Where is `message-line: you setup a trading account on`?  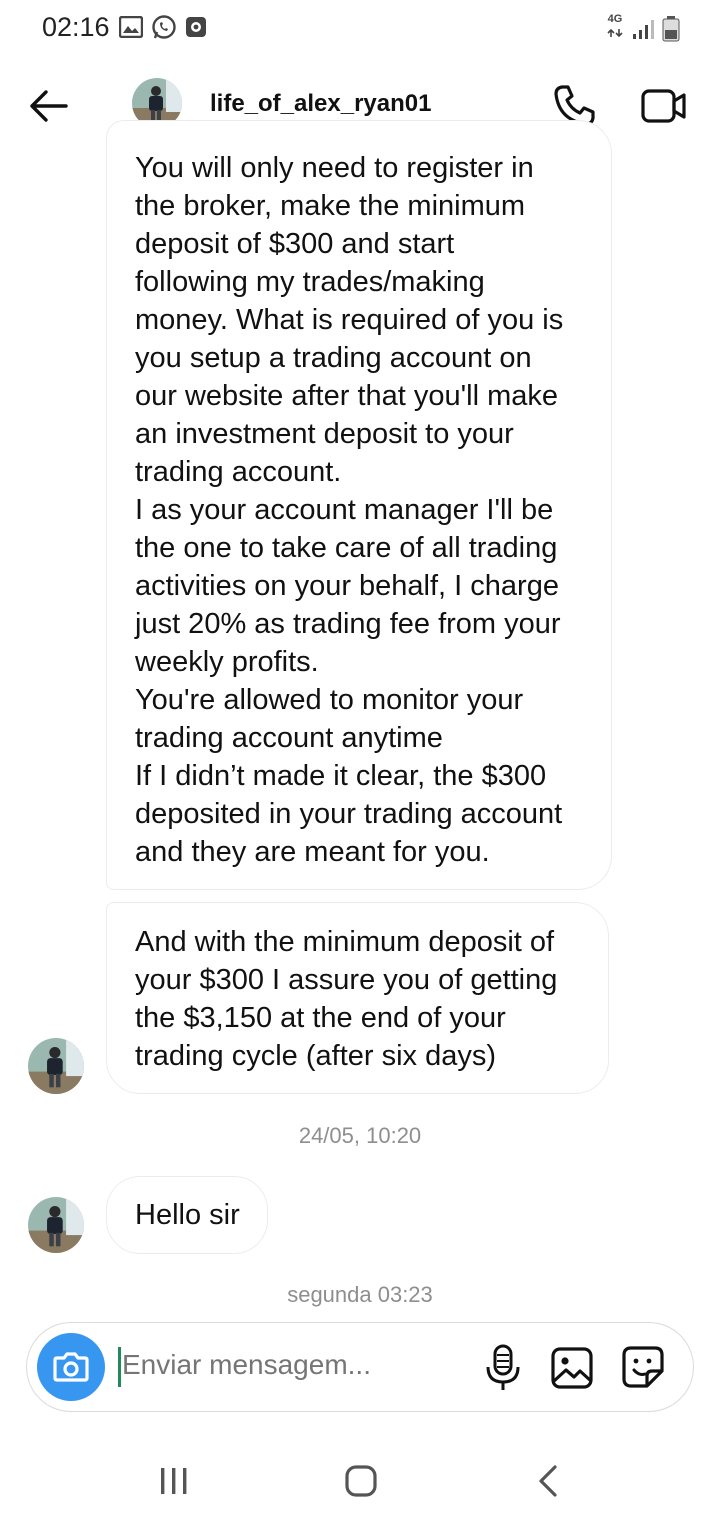
message-line: you setup a trading account on is located at coordinates (333, 358).